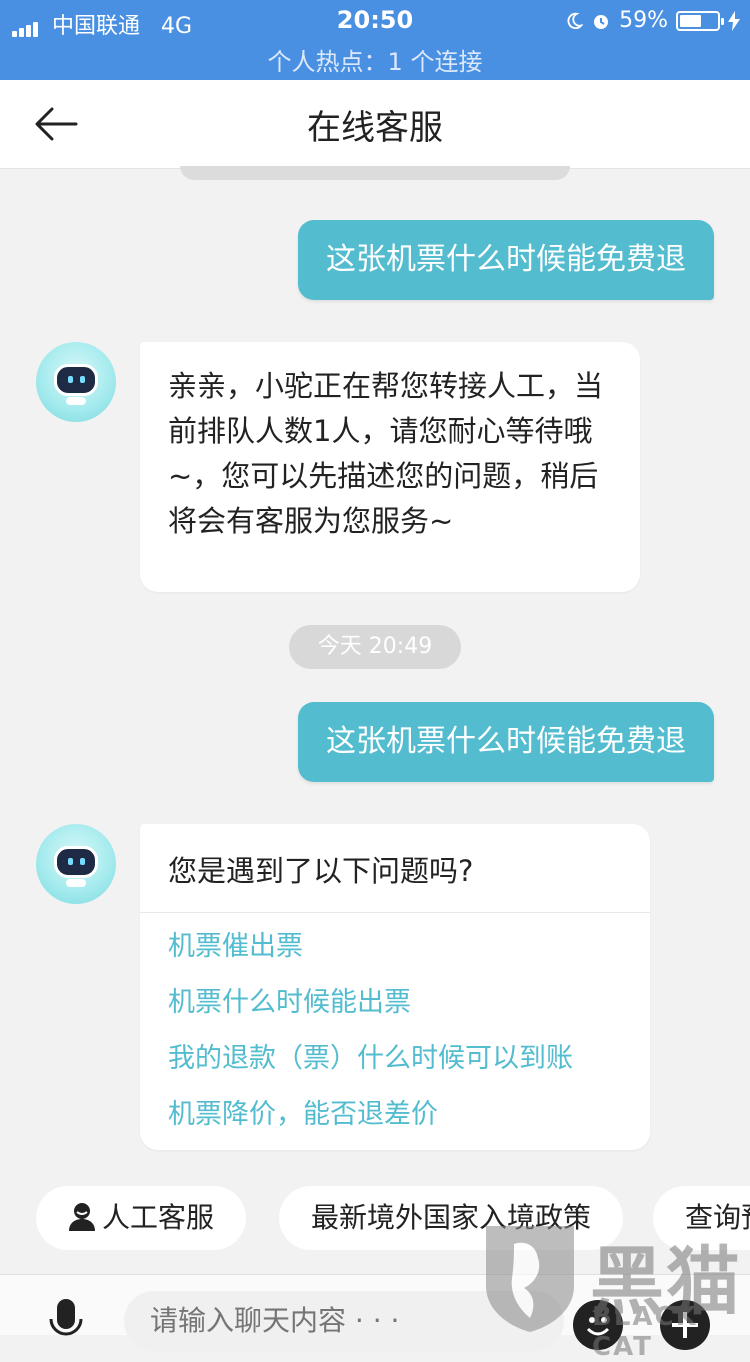  I want to click on cat-shield-icon, so click(530, 1279).